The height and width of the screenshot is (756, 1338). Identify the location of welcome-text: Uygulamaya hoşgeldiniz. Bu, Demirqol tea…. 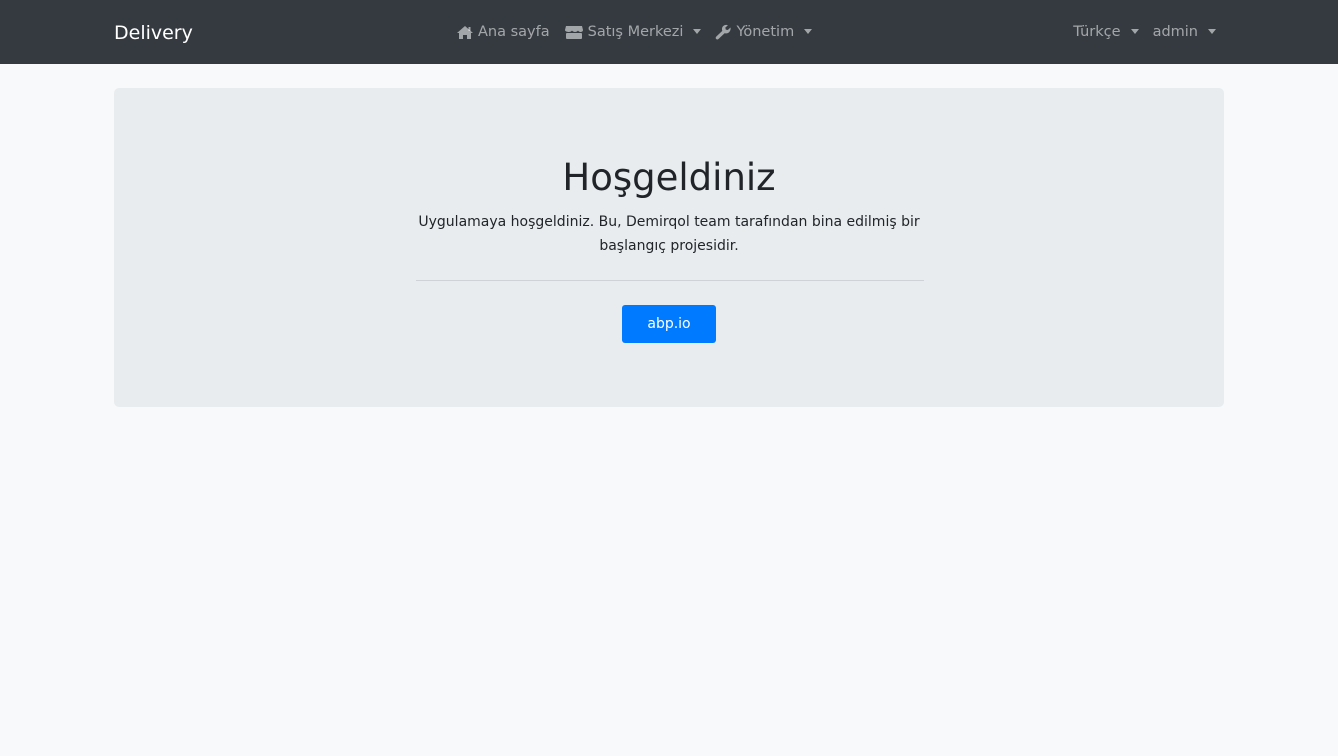
(669, 234).